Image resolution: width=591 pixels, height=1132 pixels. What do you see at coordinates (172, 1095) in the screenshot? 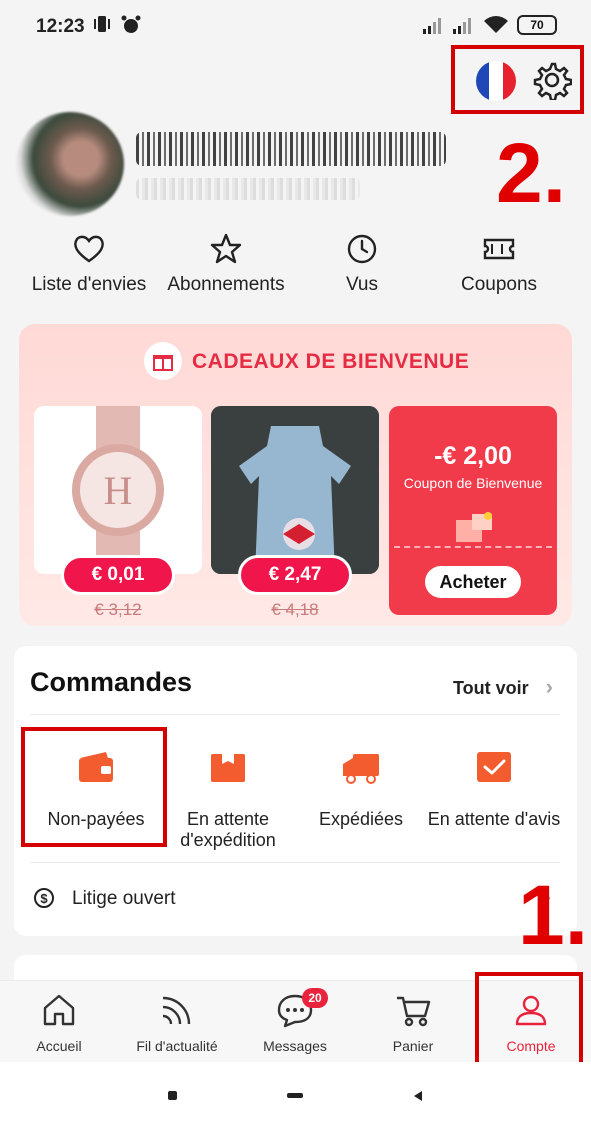
I see `recent-apps-button` at bounding box center [172, 1095].